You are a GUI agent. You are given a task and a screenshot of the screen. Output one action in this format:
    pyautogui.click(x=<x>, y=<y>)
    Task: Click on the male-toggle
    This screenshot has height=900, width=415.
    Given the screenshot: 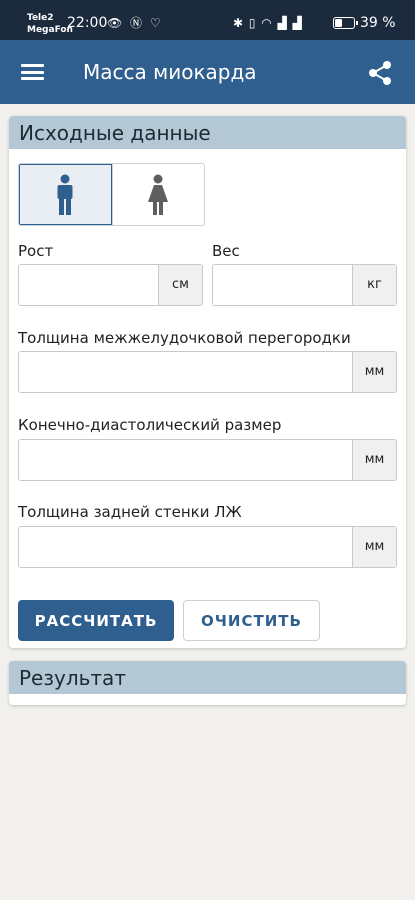 What is the action you would take?
    pyautogui.click(x=65, y=194)
    